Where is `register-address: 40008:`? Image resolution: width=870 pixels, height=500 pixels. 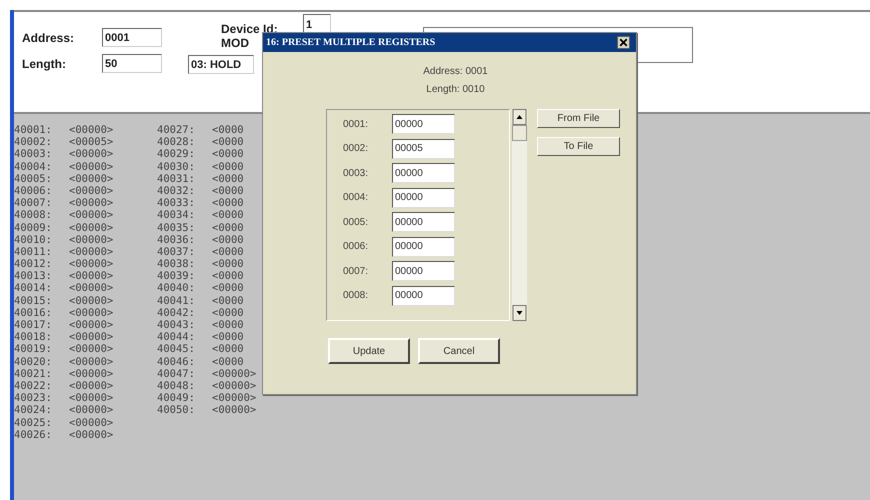 register-address: 40008: is located at coordinates (33, 215).